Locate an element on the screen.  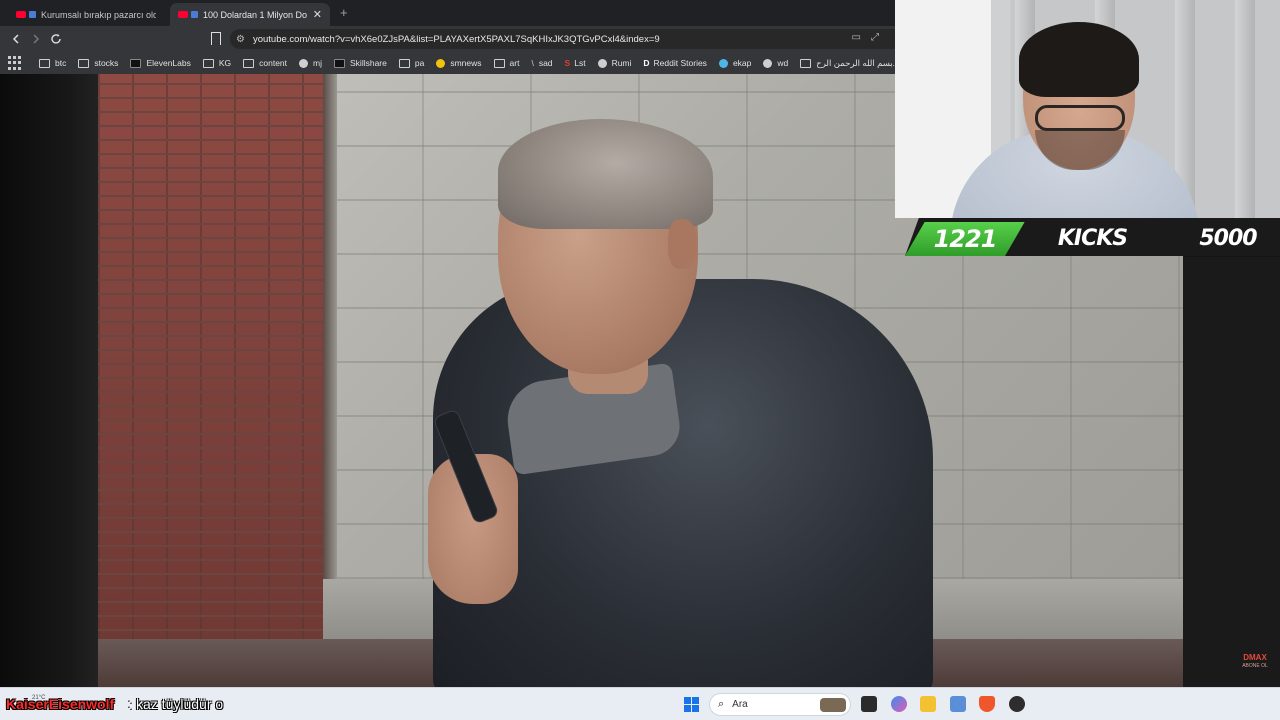
bookmark-star-icon is located at coordinates (216, 38).